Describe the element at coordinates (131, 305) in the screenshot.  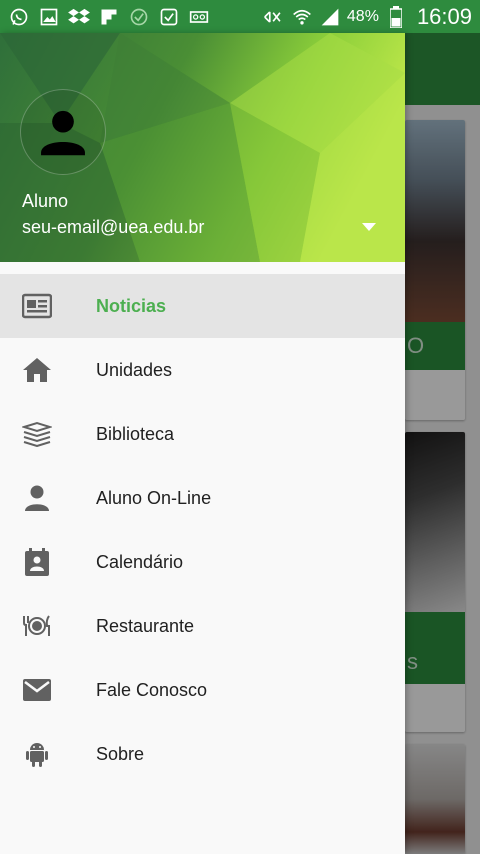
I see `menu-item-label: Noticias` at that location.